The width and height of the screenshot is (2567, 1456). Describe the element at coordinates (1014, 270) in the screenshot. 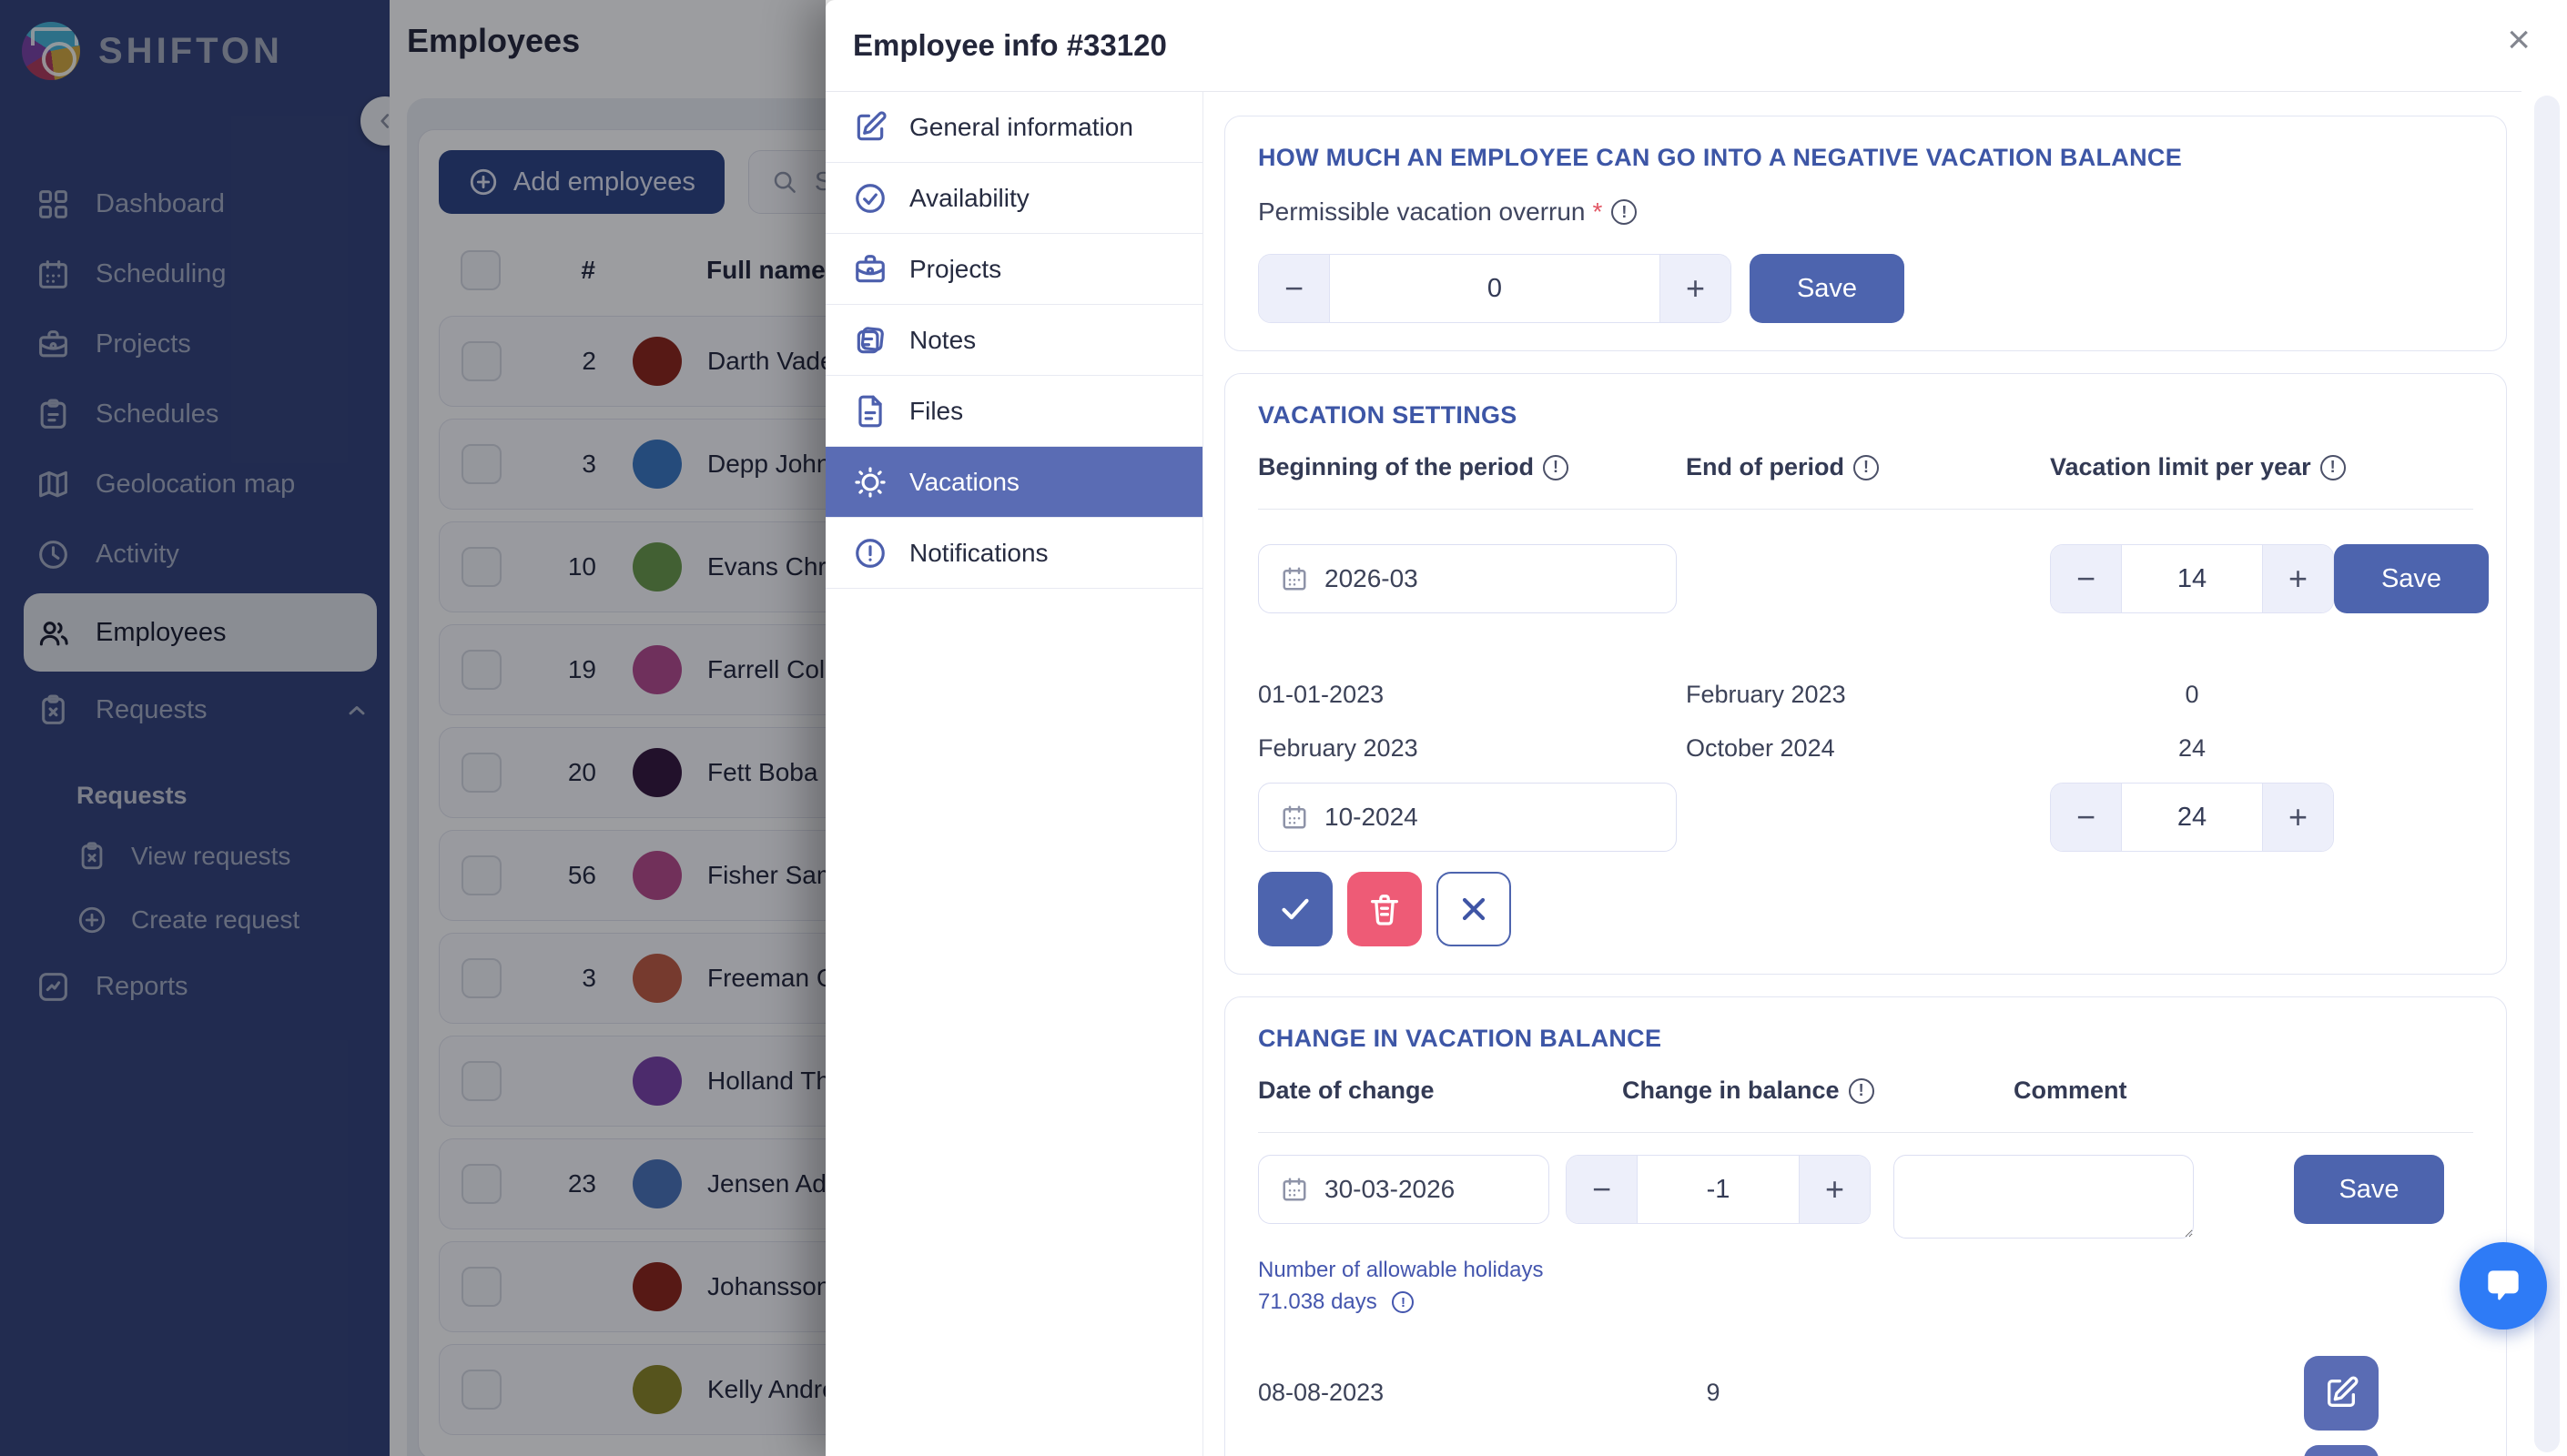

I see `tab-projects: Projects` at that location.